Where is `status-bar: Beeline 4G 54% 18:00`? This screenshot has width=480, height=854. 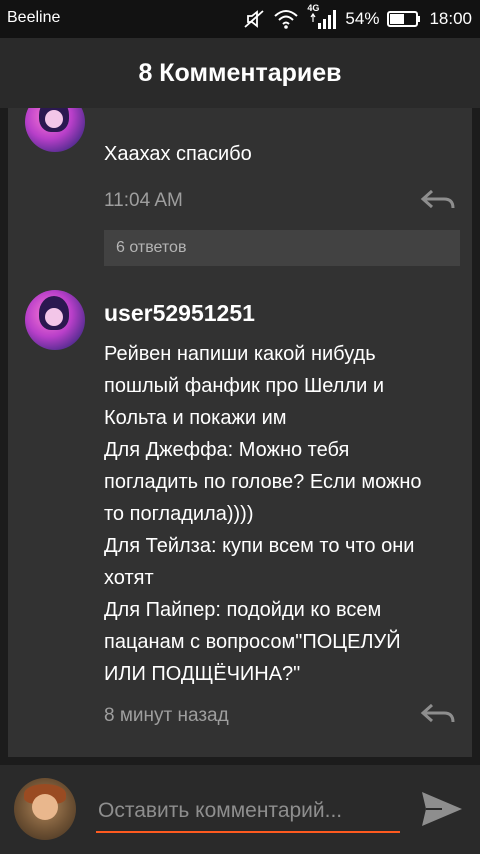 status-bar: Beeline 4G 54% 18:00 is located at coordinates (240, 19).